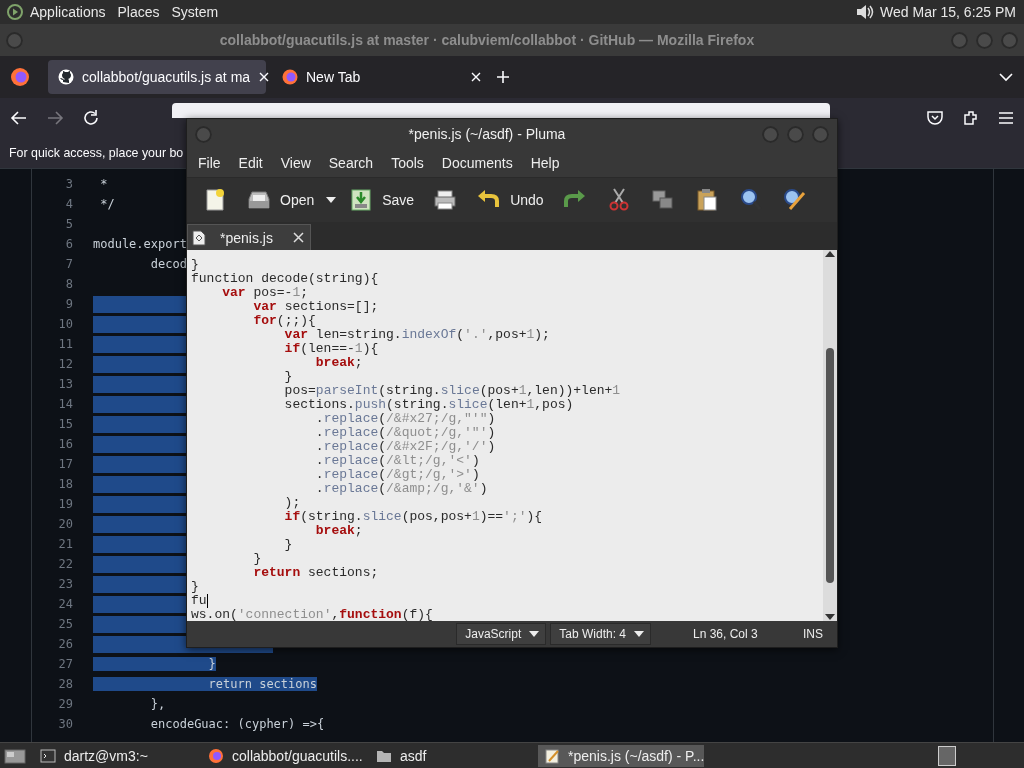  I want to click on code-line: .replace(/&gt;/g,'>'), so click(397, 475).